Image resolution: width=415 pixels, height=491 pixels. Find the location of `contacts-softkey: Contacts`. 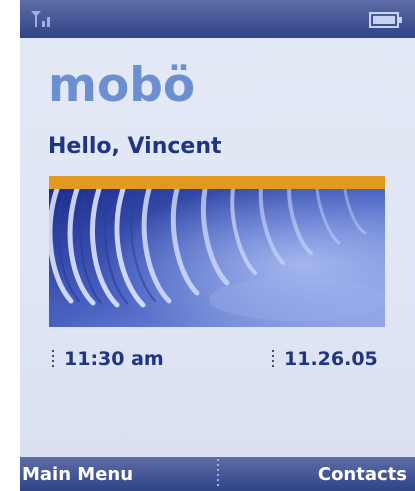

contacts-softkey: Contacts is located at coordinates (362, 474).